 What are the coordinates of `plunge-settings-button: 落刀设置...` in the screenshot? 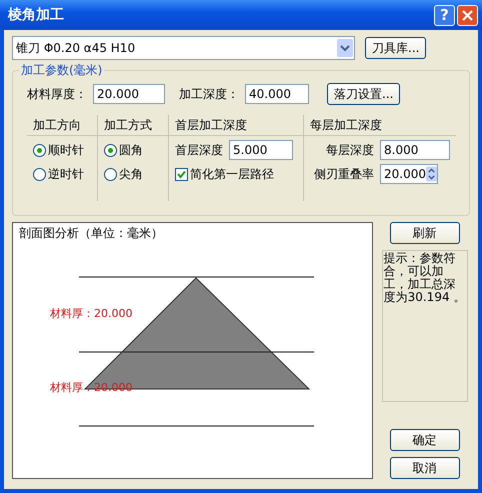 It's located at (363, 94).